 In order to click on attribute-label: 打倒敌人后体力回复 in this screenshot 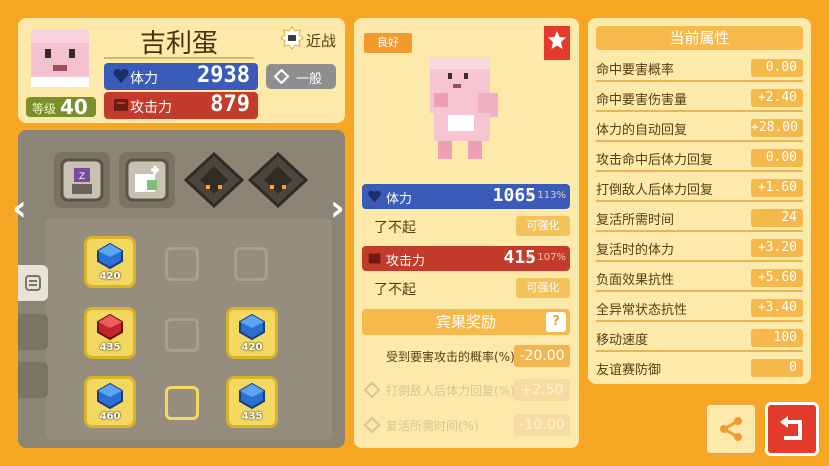, I will do `click(655, 190)`.